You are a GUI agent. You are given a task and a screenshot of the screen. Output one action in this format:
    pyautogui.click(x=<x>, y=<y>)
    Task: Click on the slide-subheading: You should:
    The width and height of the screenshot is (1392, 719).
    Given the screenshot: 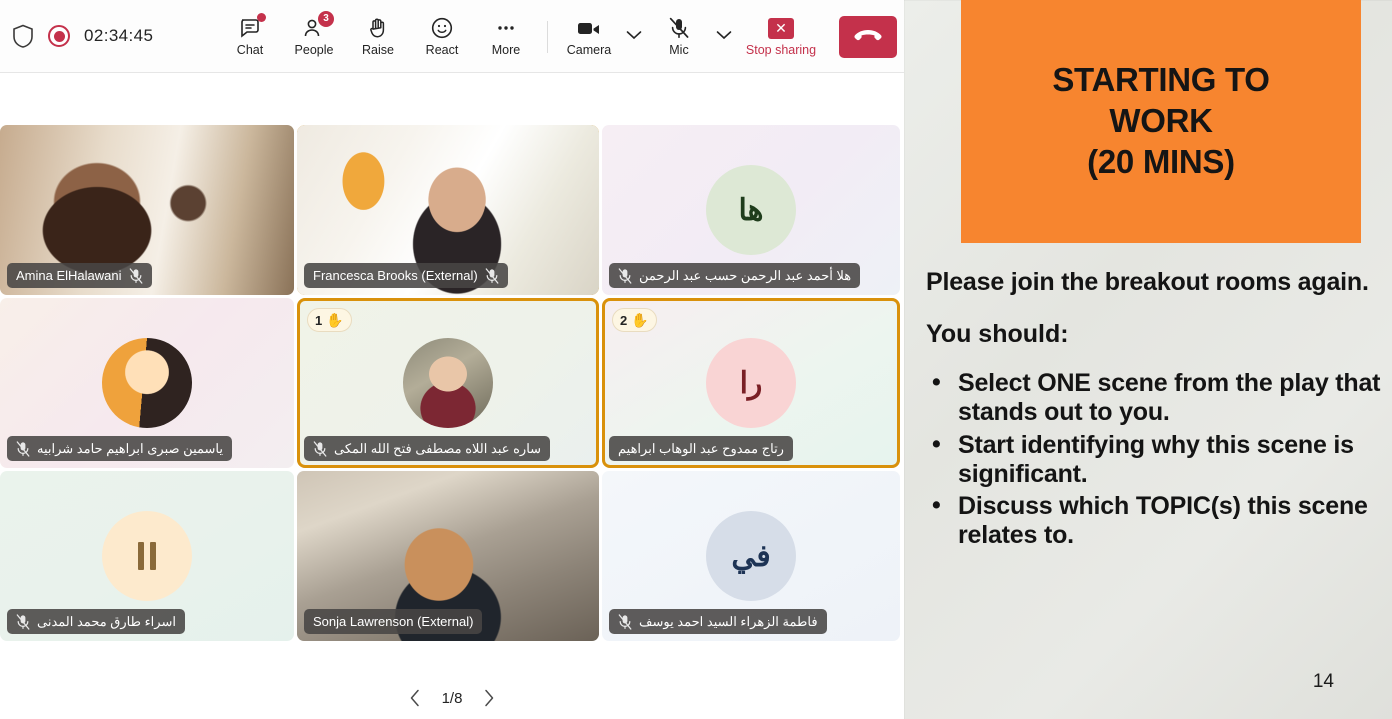 What is the action you would take?
    pyautogui.click(x=997, y=333)
    